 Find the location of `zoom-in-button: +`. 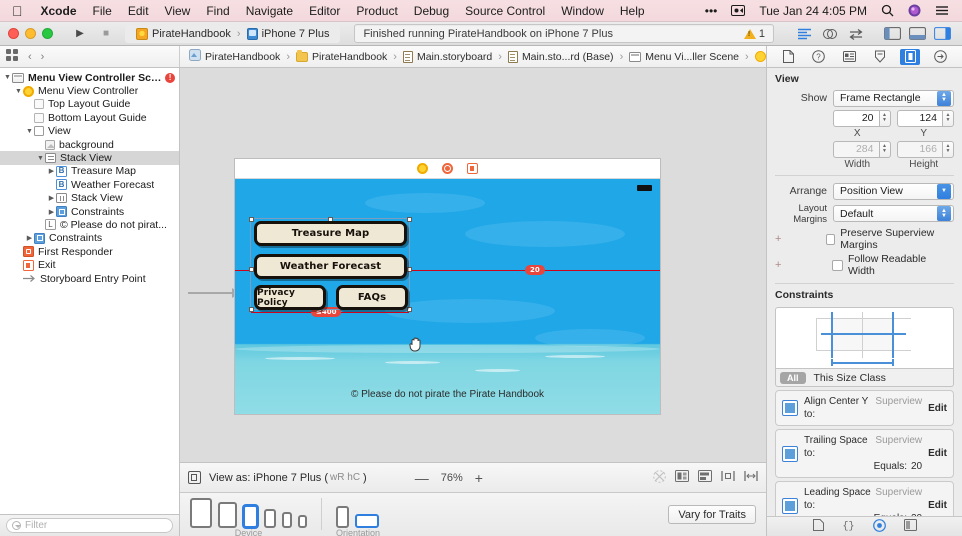

zoom-in-button: + is located at coordinates (479, 478).